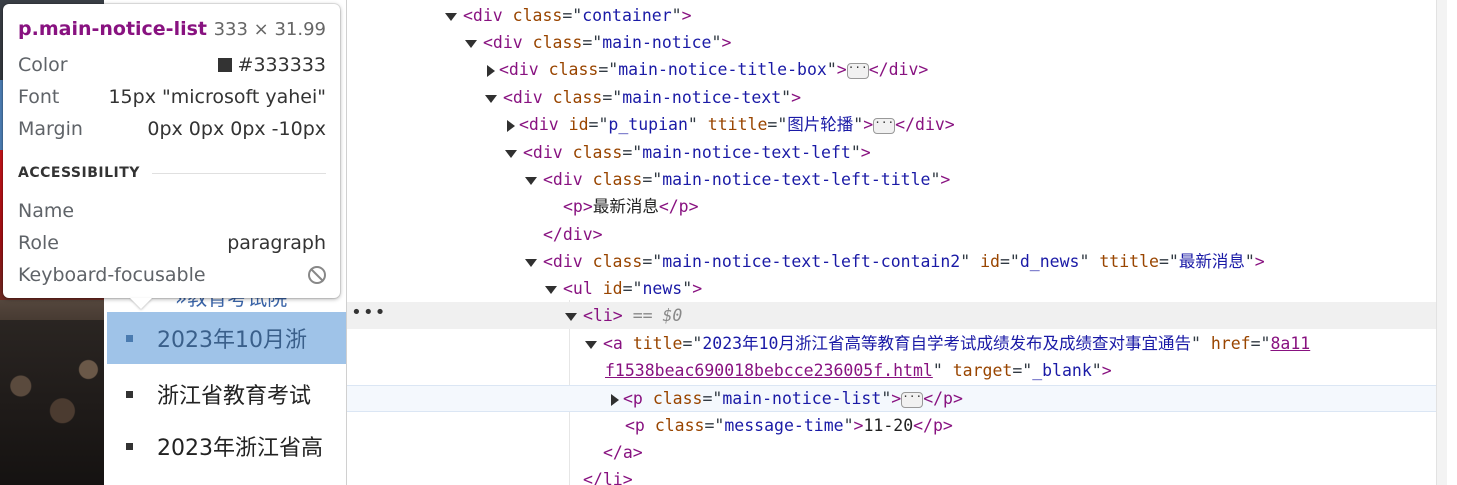 The width and height of the screenshot is (1457, 485). Describe the element at coordinates (39, 97) in the screenshot. I see `font-label: Font` at that location.